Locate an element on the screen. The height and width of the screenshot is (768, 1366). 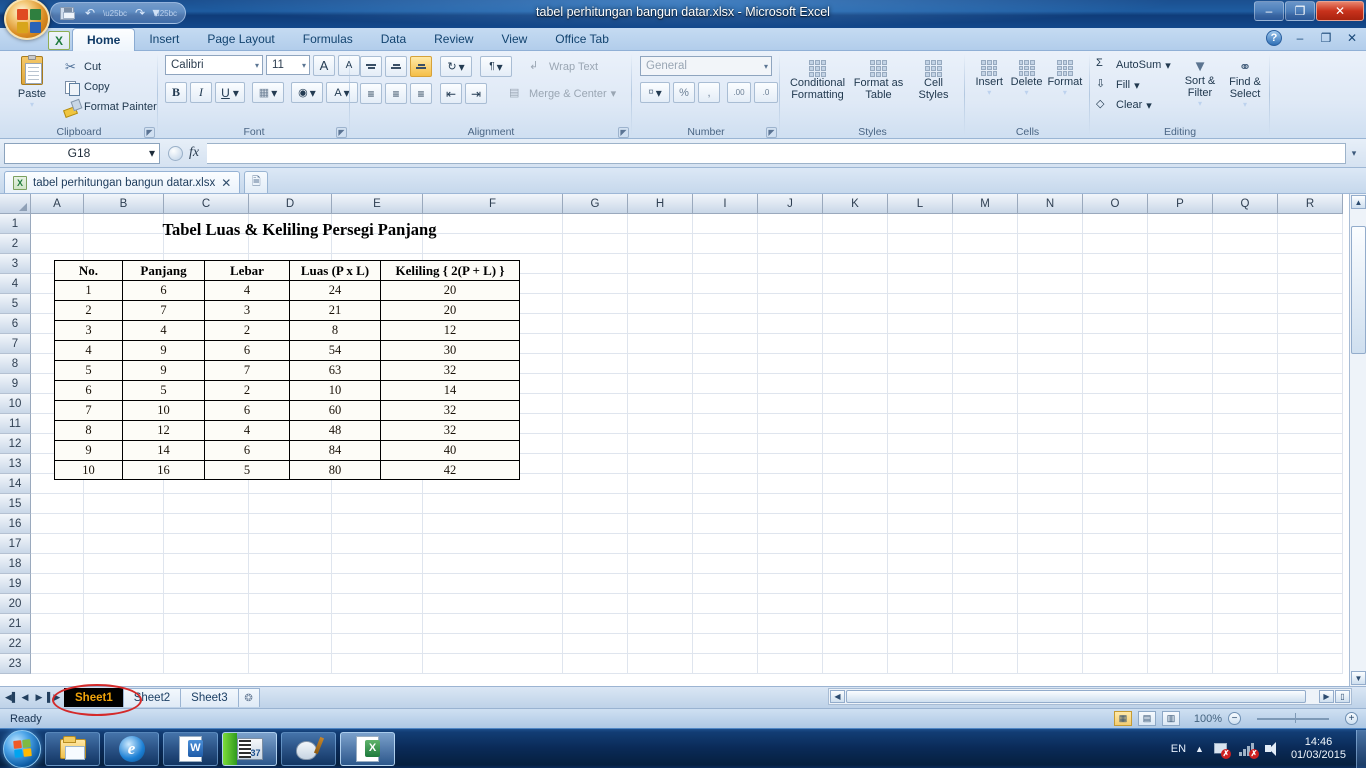
cell-E15 is located at coordinates (377, 504).